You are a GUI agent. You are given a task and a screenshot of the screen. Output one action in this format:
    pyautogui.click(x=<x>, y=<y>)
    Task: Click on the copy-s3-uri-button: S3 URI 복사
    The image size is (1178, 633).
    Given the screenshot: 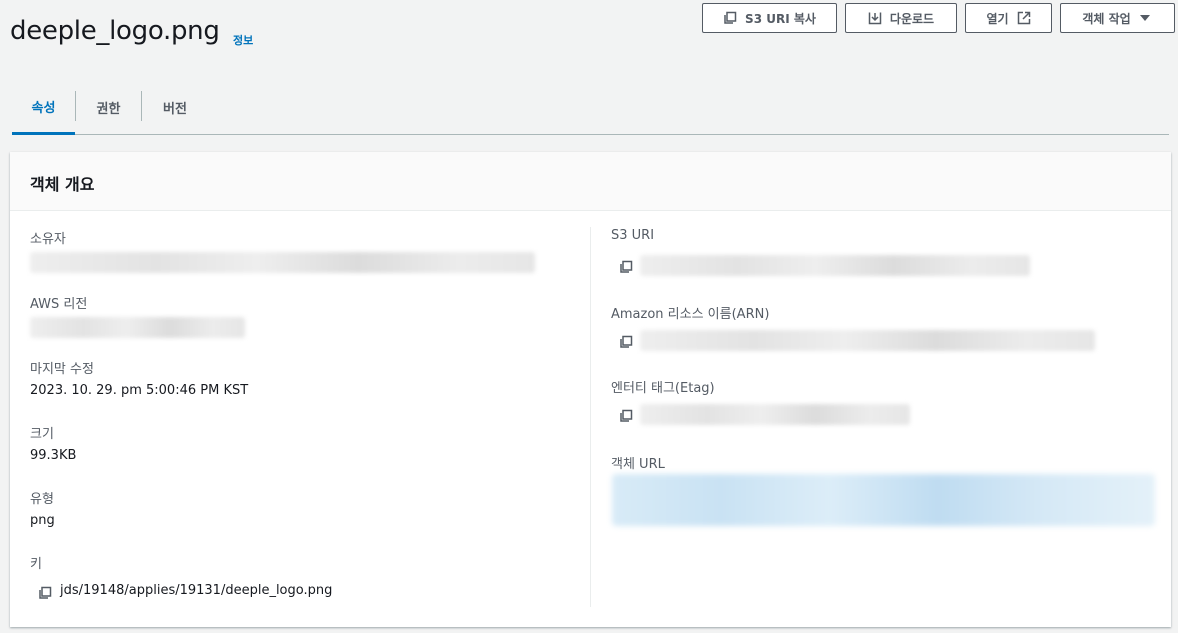 What is the action you would take?
    pyautogui.click(x=769, y=18)
    